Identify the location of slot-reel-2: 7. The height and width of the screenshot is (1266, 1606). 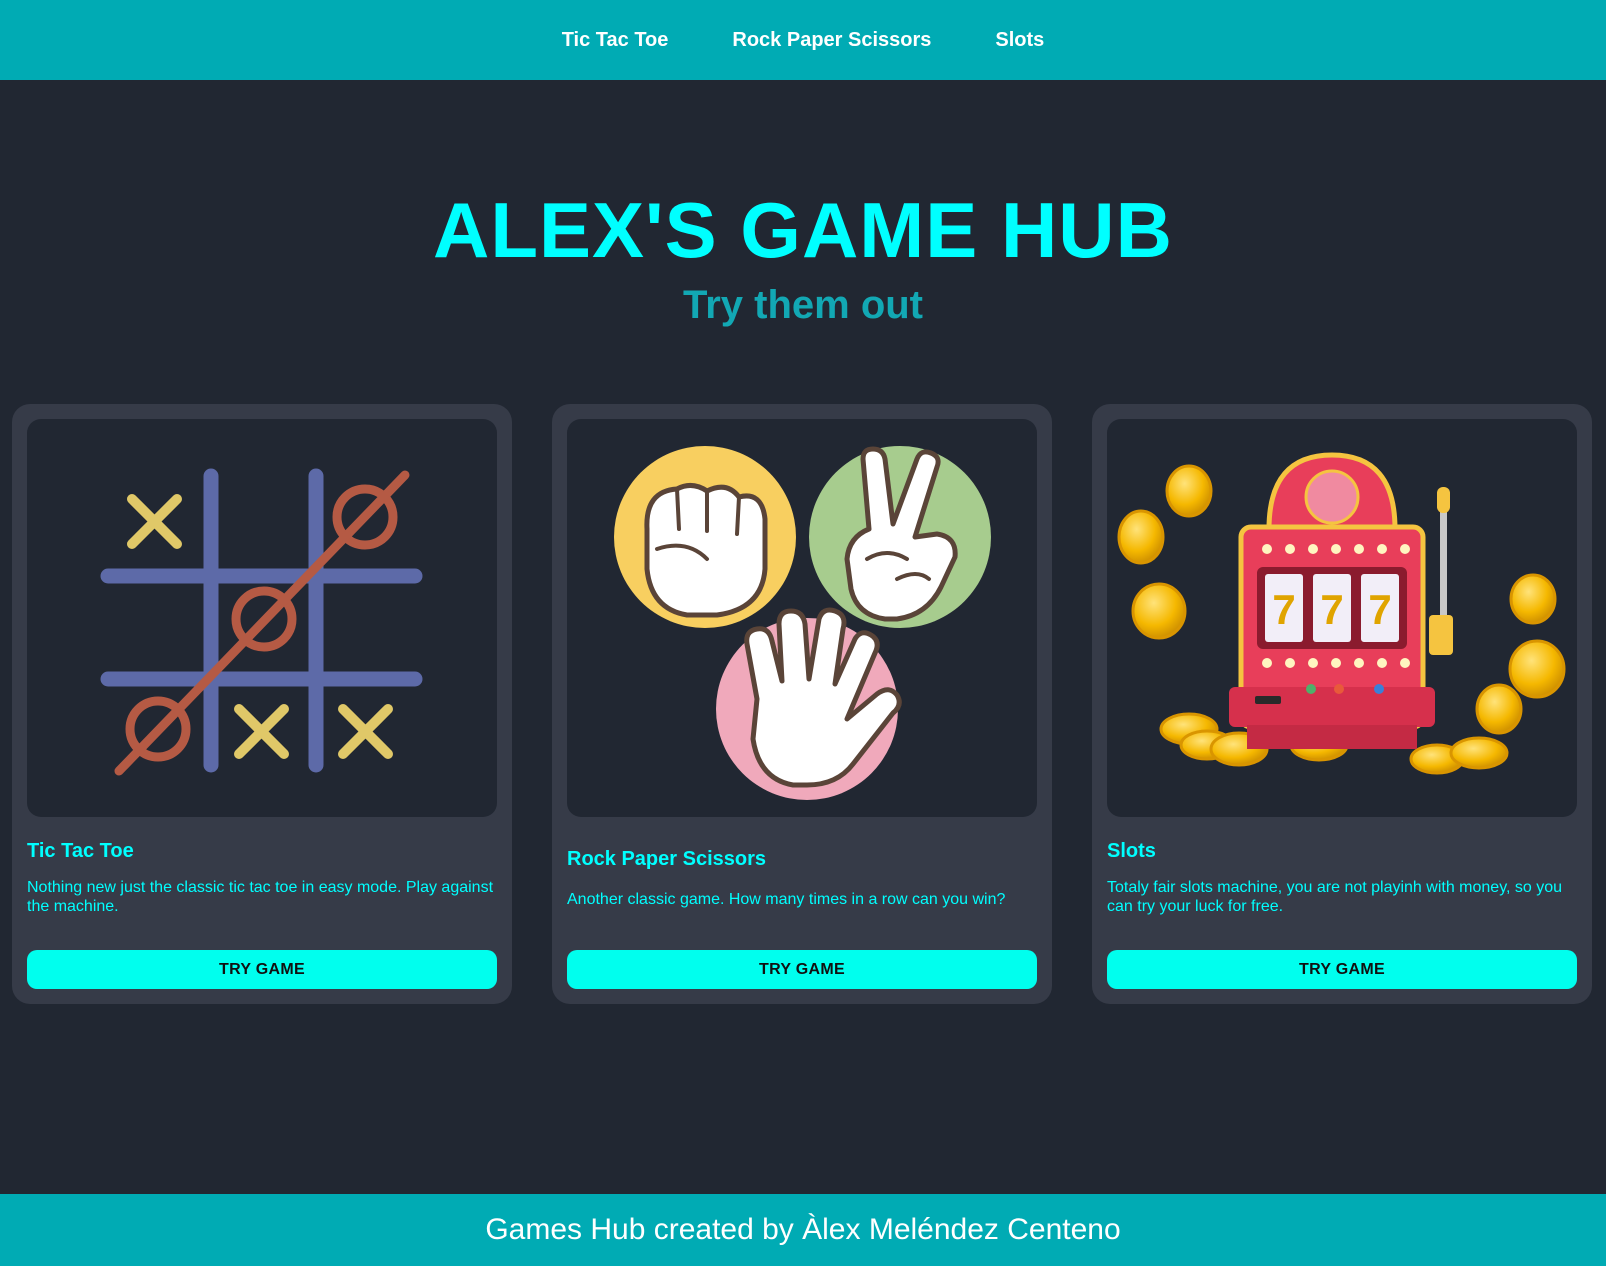
(1331, 609).